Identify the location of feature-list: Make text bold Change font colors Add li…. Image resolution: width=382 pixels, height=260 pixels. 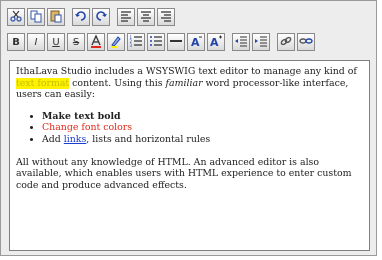
(190, 128).